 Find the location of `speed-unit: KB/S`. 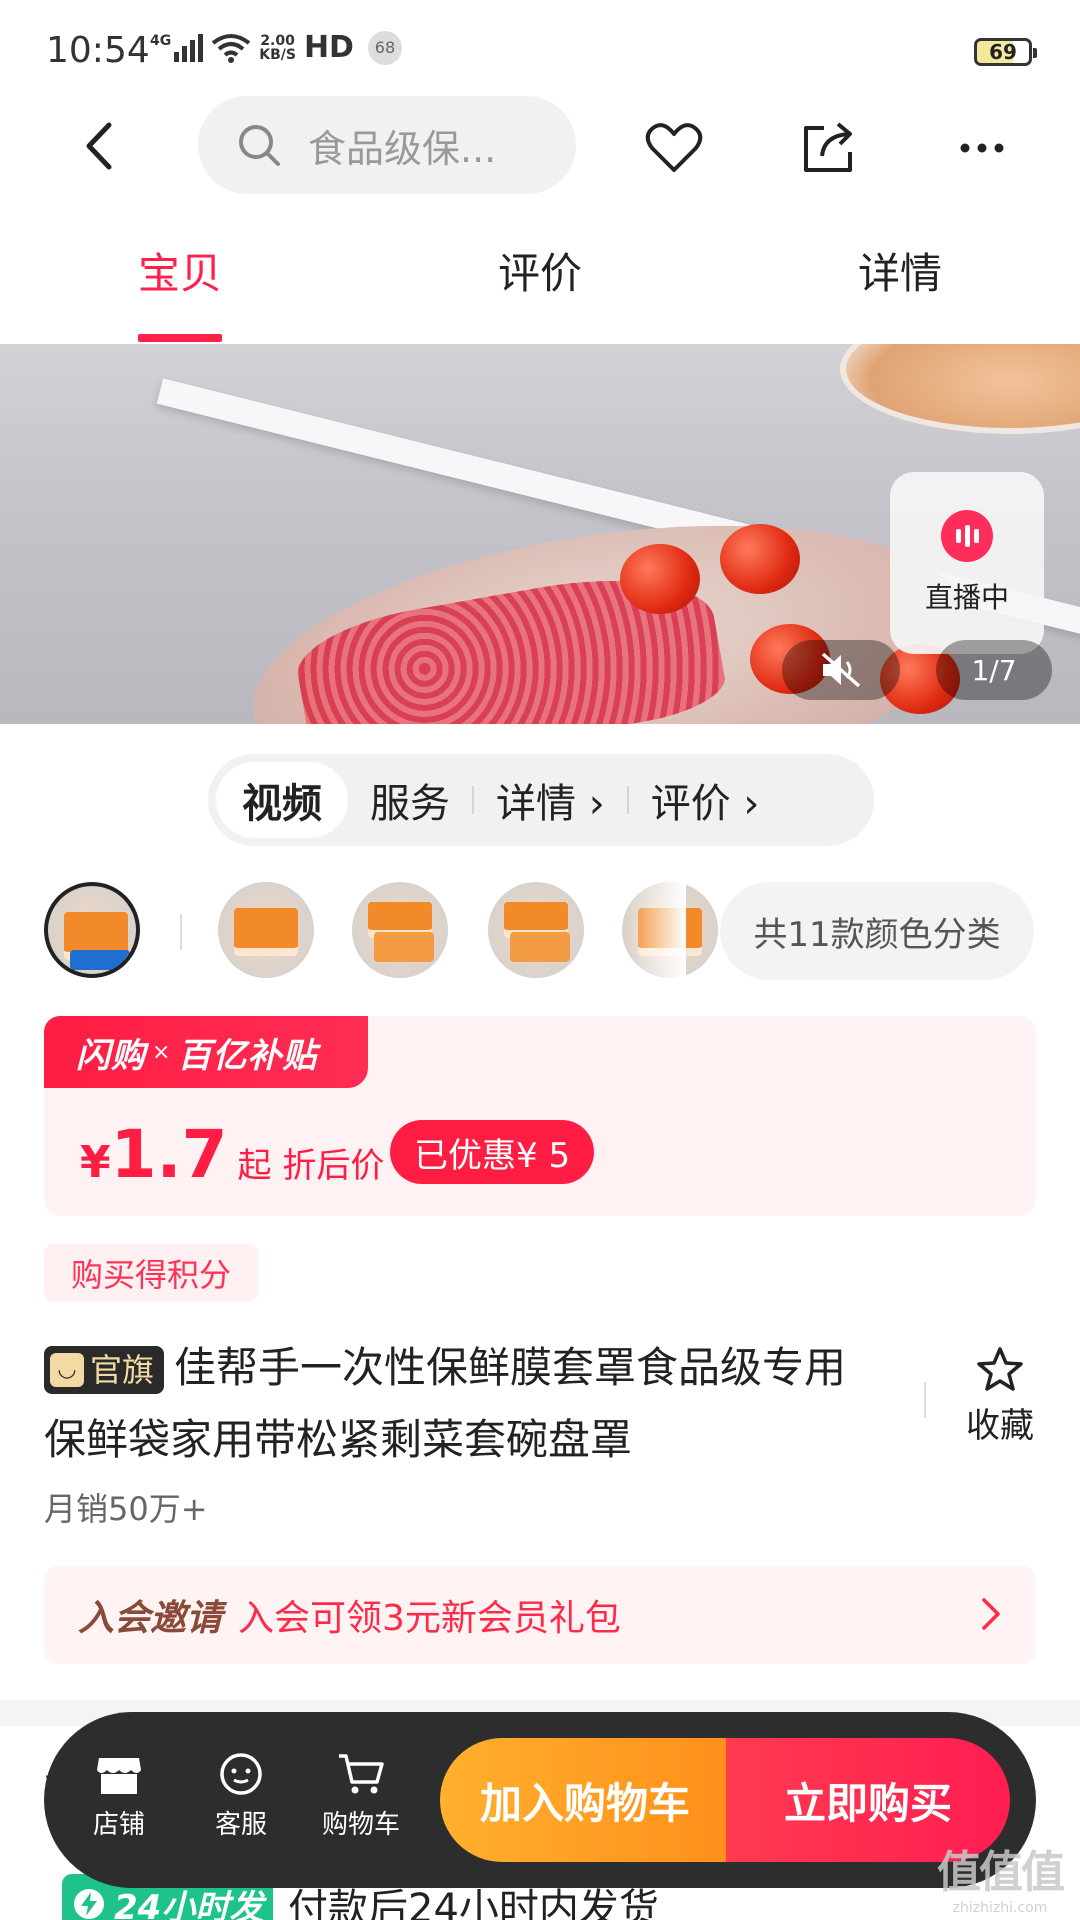

speed-unit: KB/S is located at coordinates (277, 54).